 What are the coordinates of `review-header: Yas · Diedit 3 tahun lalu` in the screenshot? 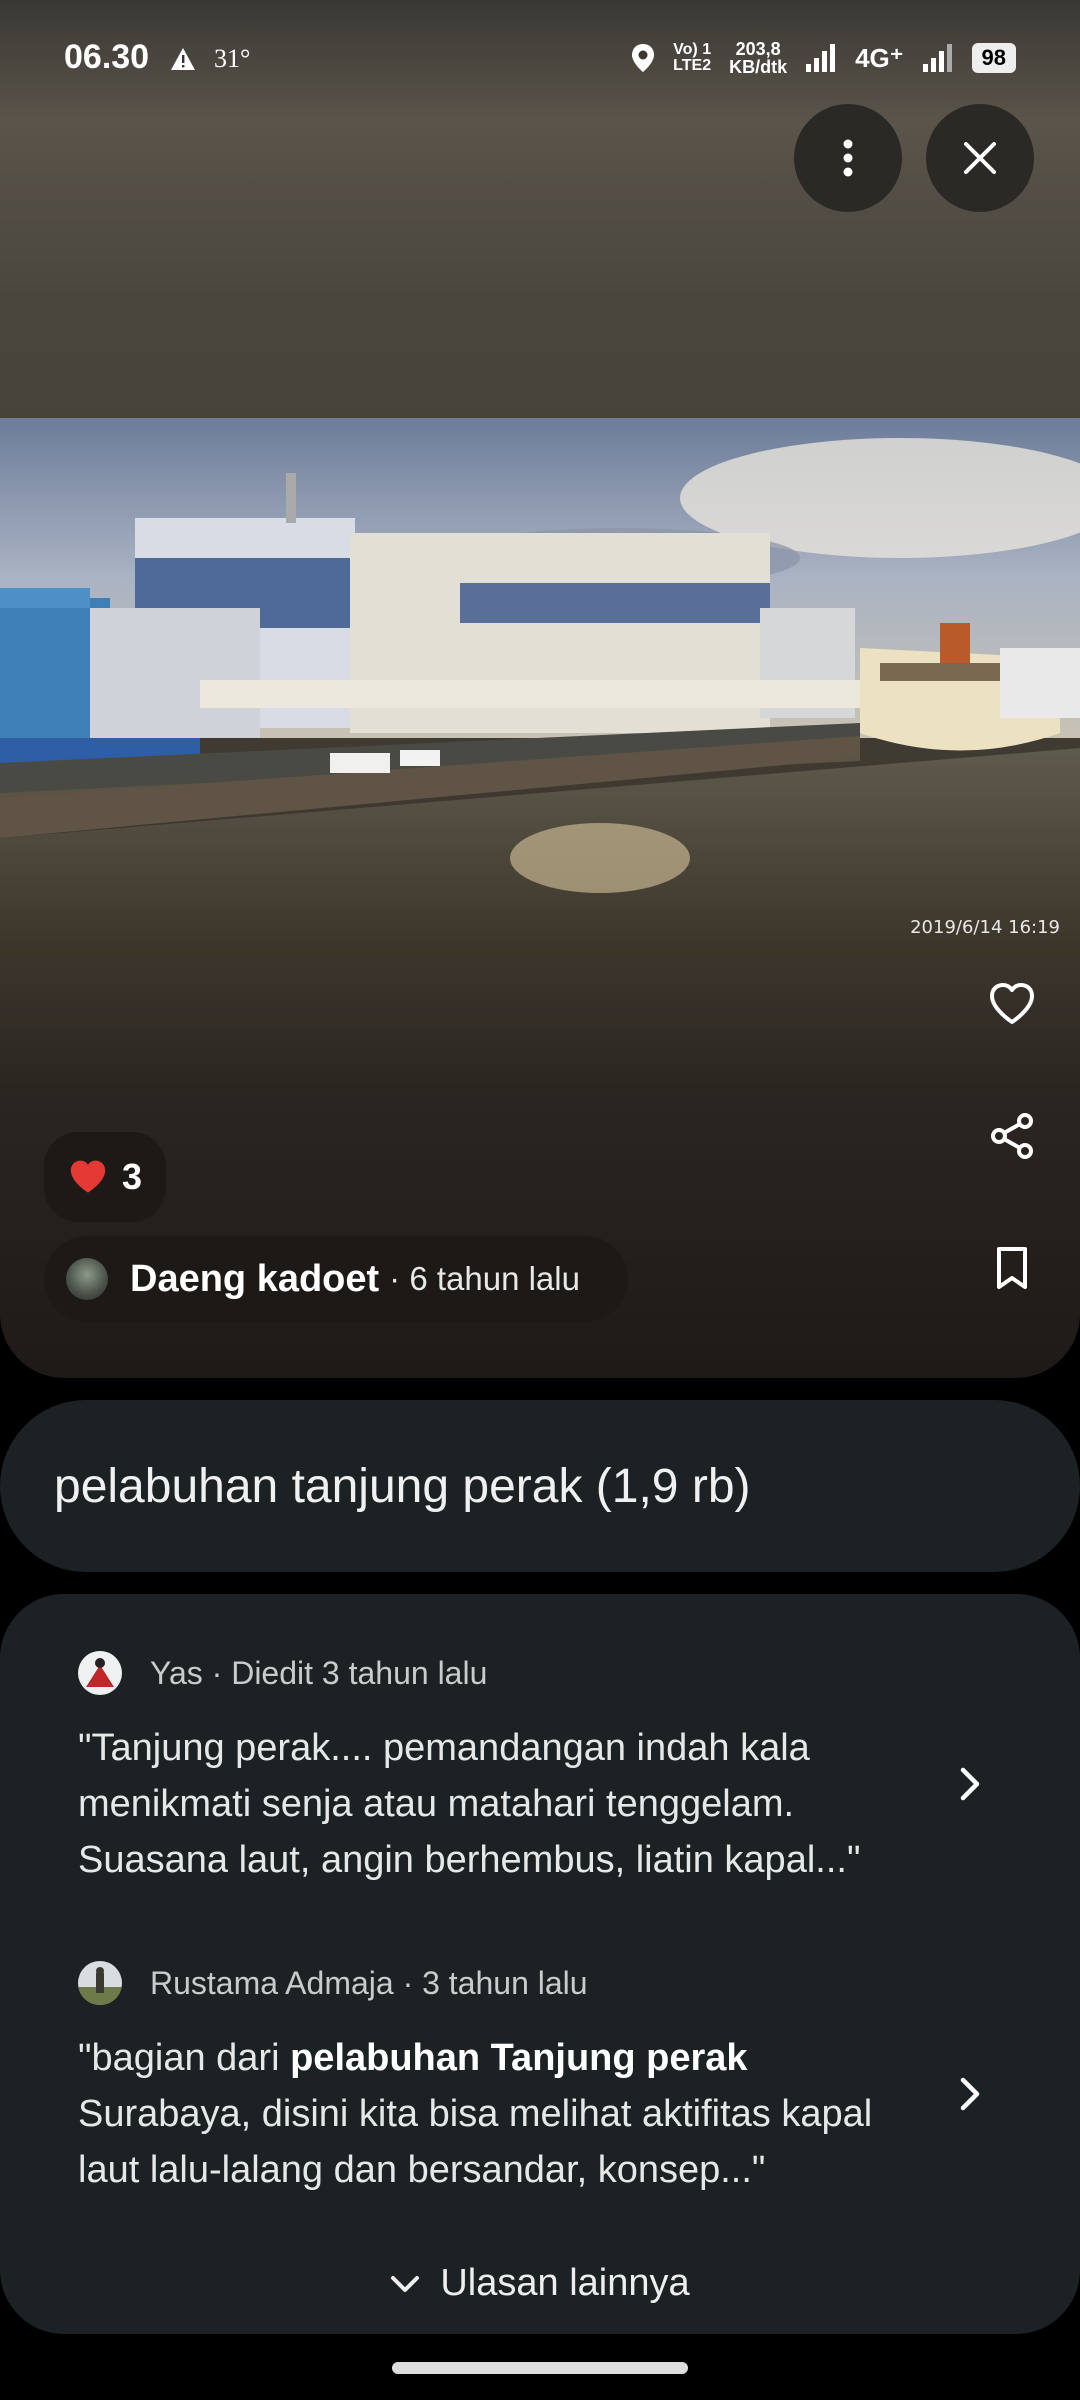 It's located at (518, 1673).